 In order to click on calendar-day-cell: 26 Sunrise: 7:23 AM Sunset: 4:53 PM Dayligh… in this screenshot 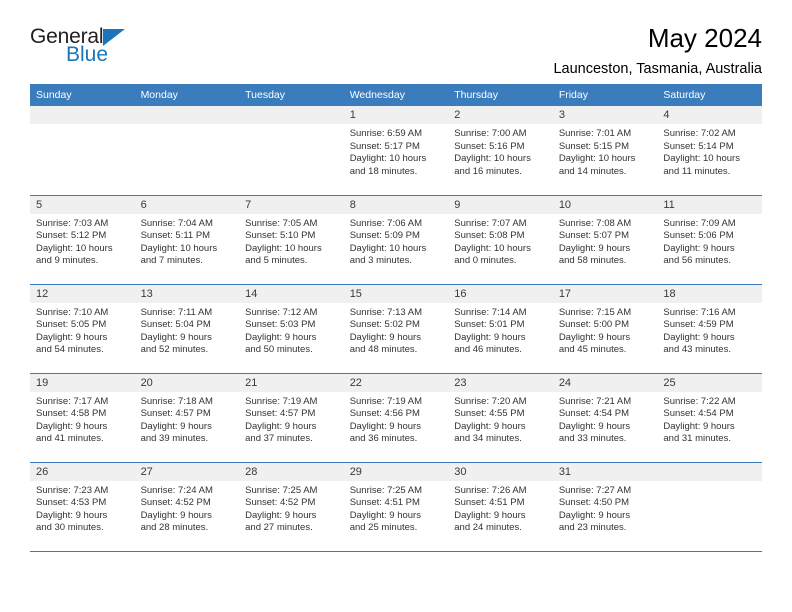, I will do `click(82, 507)`.